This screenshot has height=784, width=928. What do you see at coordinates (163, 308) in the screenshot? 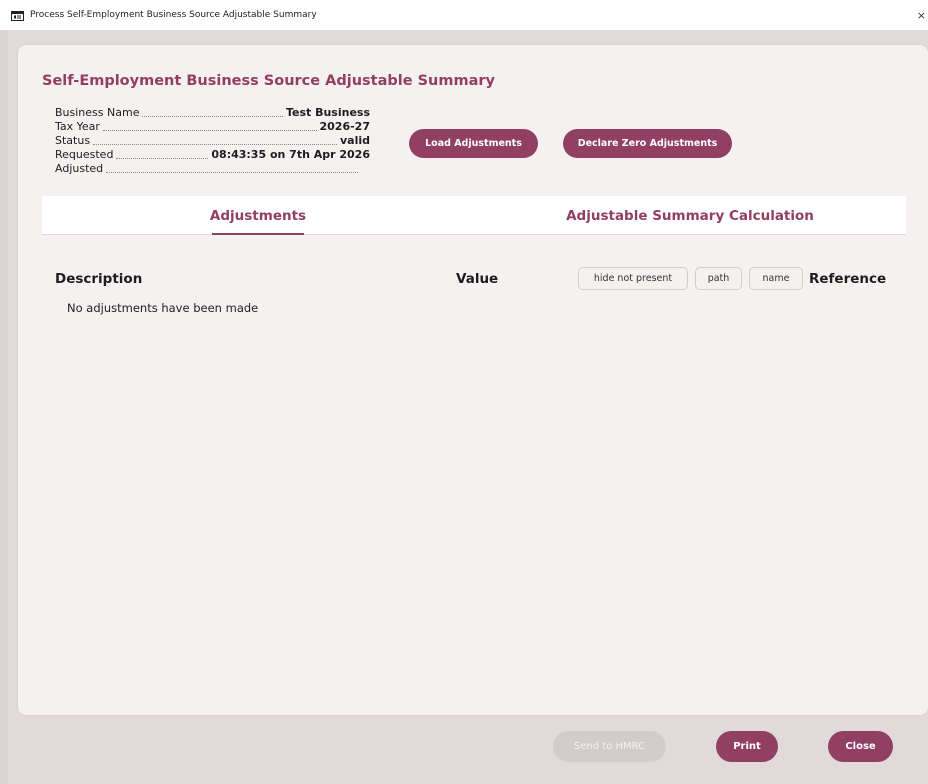
I see `empty-adjustments-message: No adjustments have been made` at bounding box center [163, 308].